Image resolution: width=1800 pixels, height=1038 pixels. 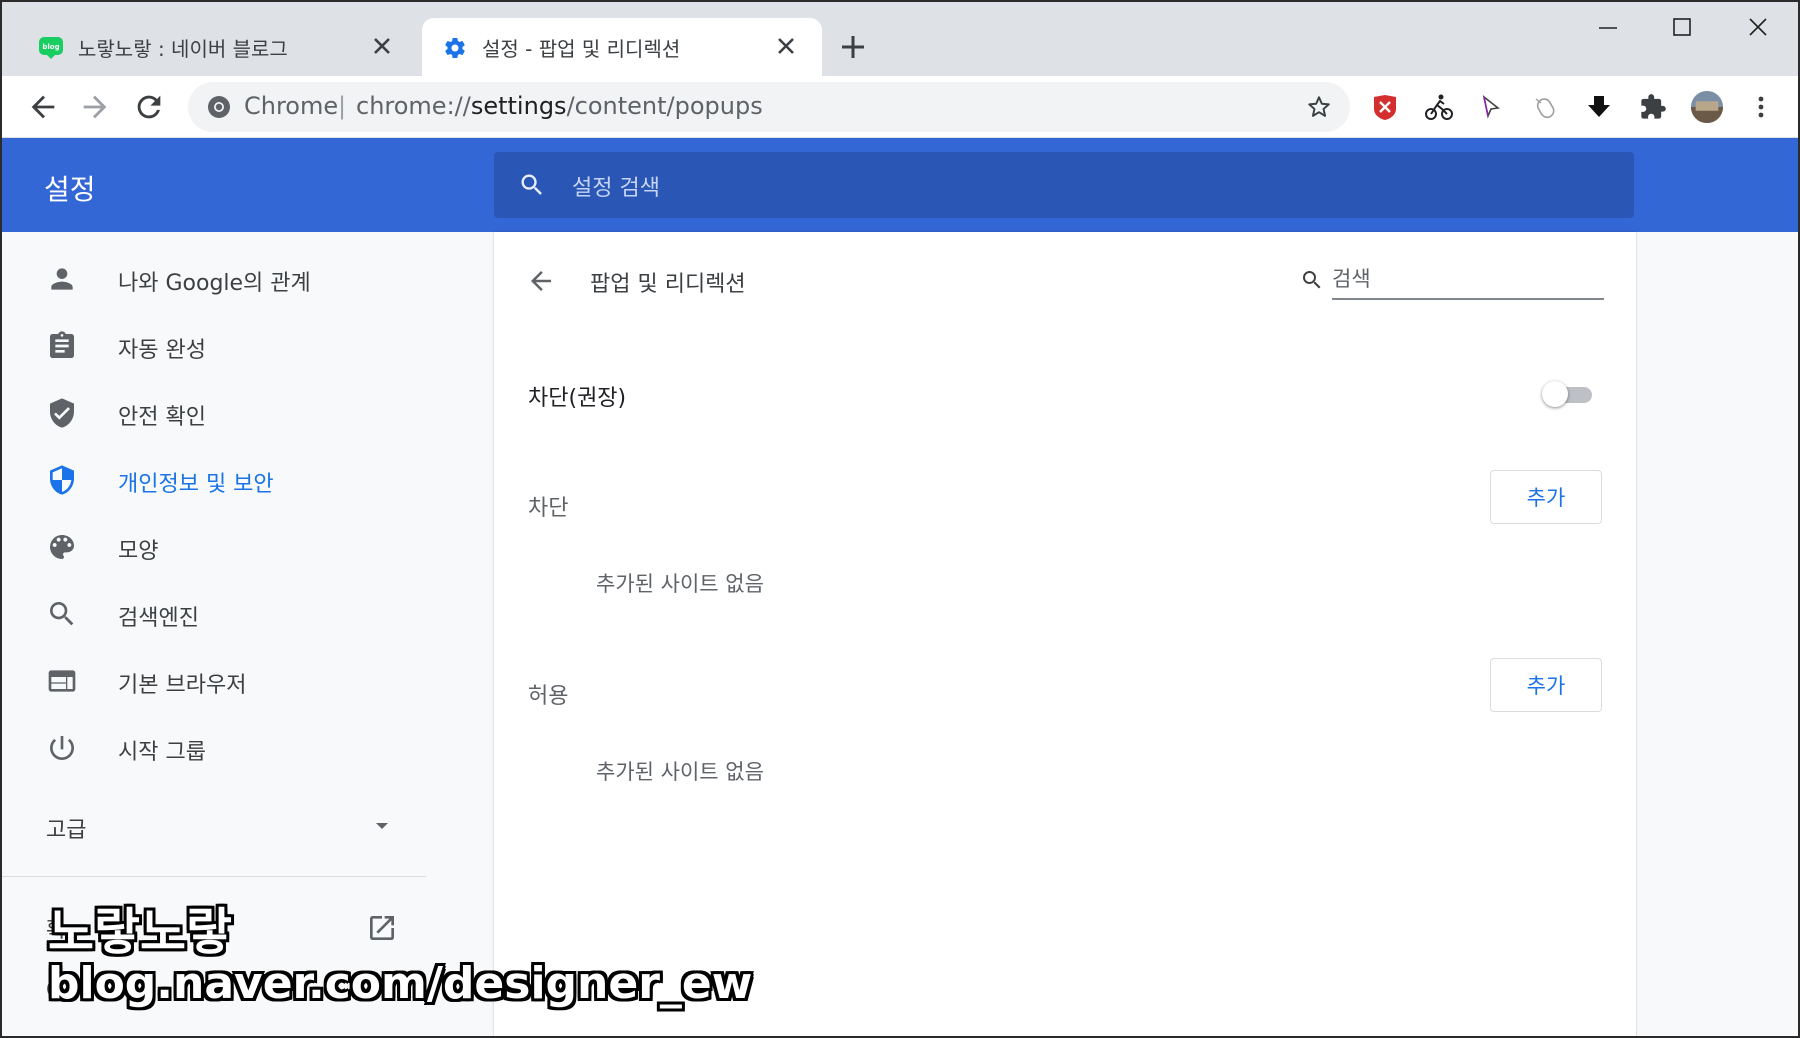 What do you see at coordinates (162, 752) in the screenshot?
I see `sidebar-item-label: 시작 그룹` at bounding box center [162, 752].